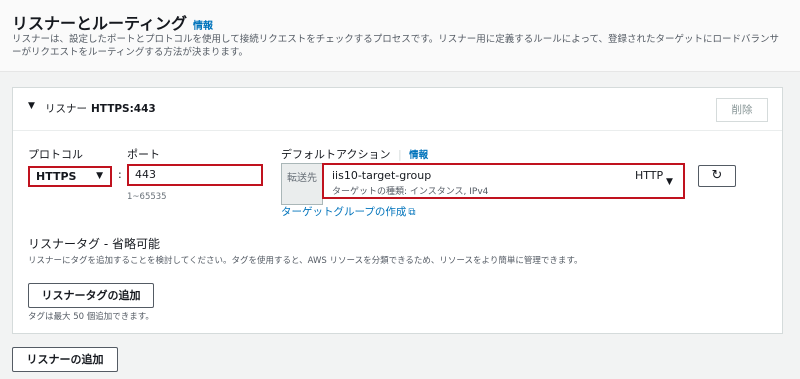 This screenshot has width=800, height=379. I want to click on target-group-name: iis10-target-group, so click(382, 175).